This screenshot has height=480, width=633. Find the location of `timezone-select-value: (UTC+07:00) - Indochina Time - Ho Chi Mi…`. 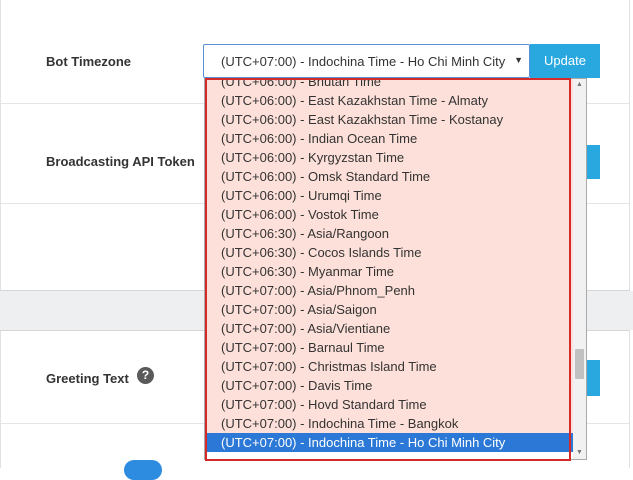

timezone-select-value: (UTC+07:00) - Indochina Time - Ho Chi Mi… is located at coordinates (363, 61).